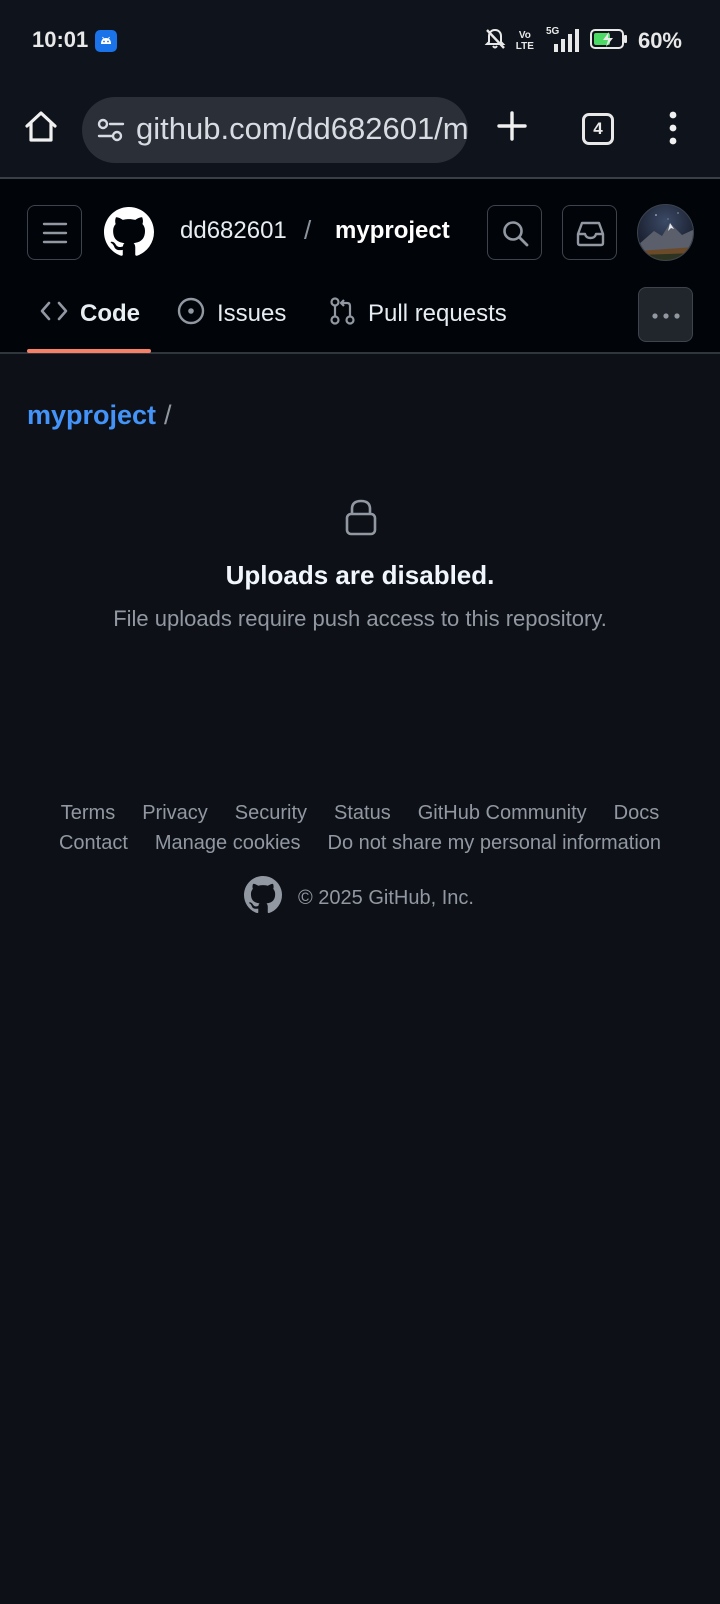  Describe the element at coordinates (175, 813) in the screenshot. I see `footer-link-privacy: Privacy` at that location.